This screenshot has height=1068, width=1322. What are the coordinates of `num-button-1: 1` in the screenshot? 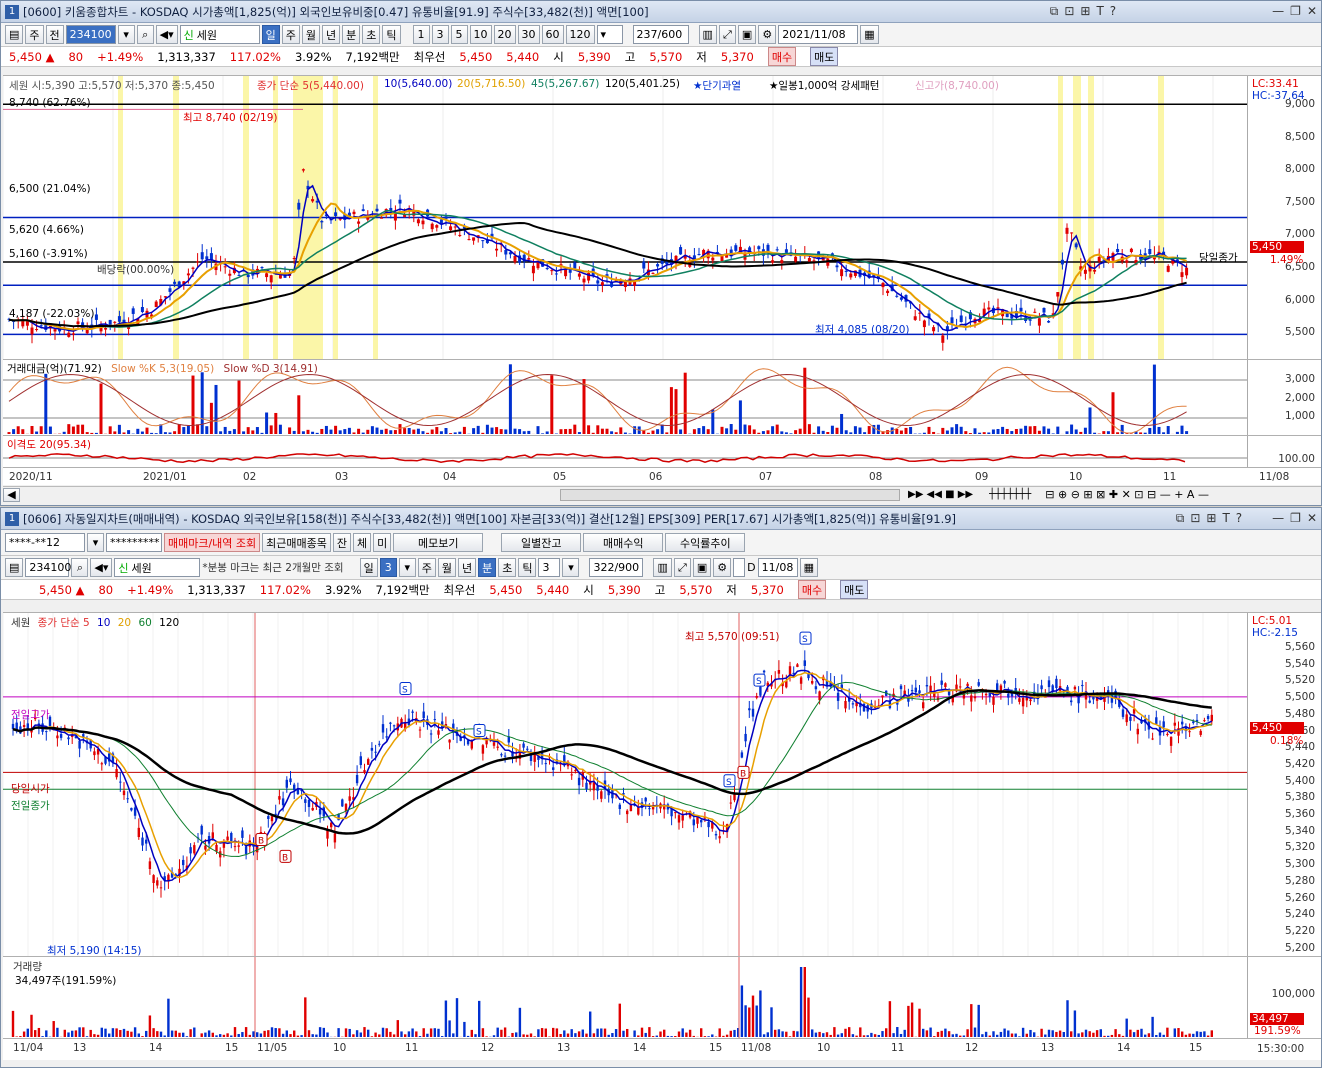 It's located at (421, 34).